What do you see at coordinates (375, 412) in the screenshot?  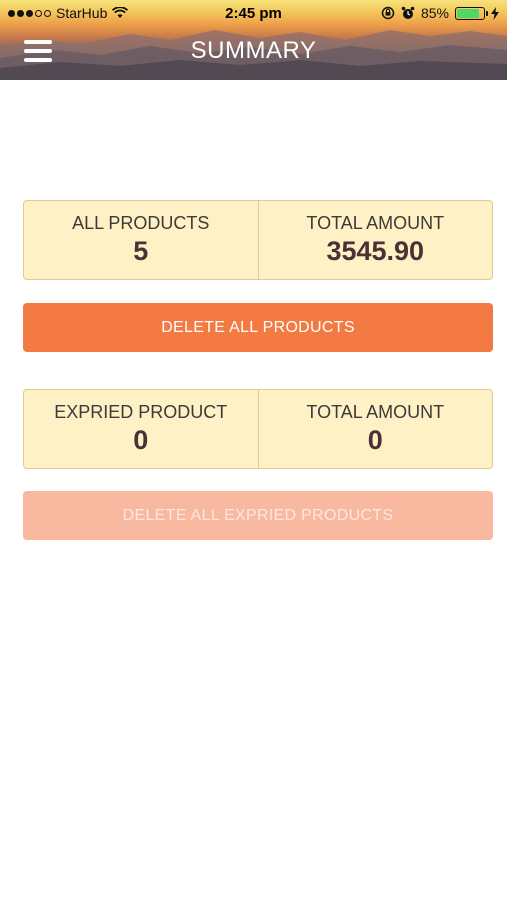 I see `expired-total-amount-label: TOTAL AMOUNT` at bounding box center [375, 412].